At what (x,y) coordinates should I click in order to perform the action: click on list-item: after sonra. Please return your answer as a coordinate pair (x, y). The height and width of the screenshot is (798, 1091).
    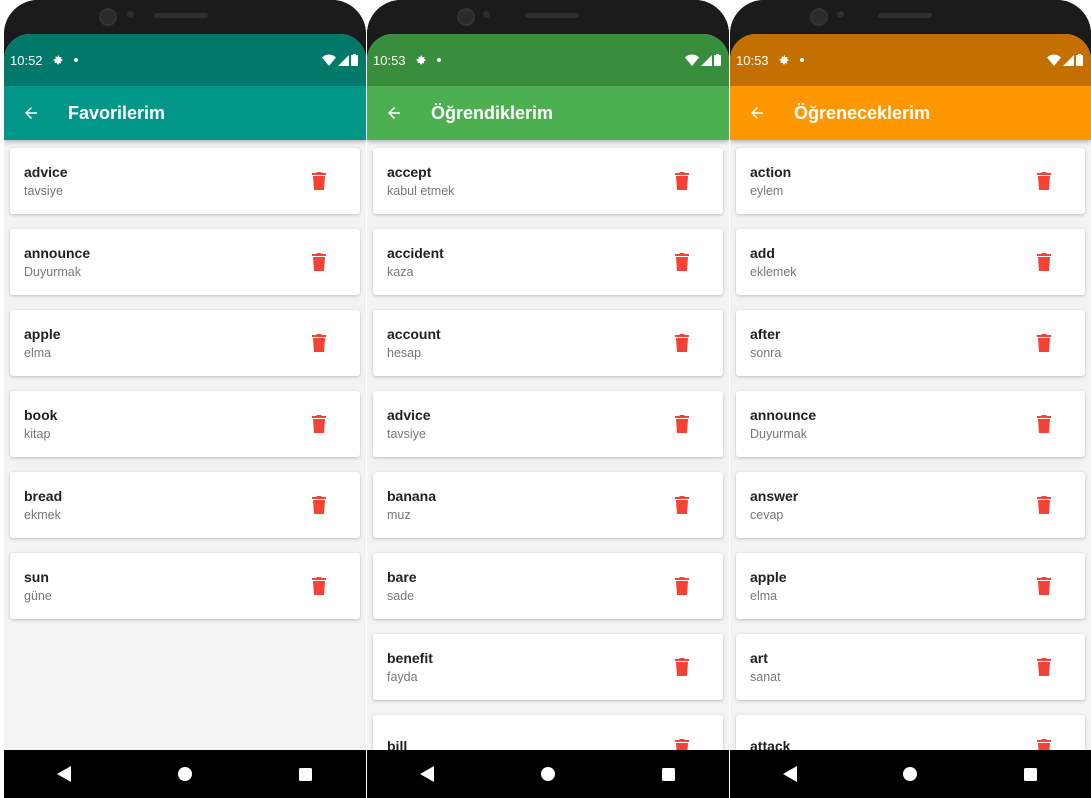
    Looking at the image, I should click on (910, 343).